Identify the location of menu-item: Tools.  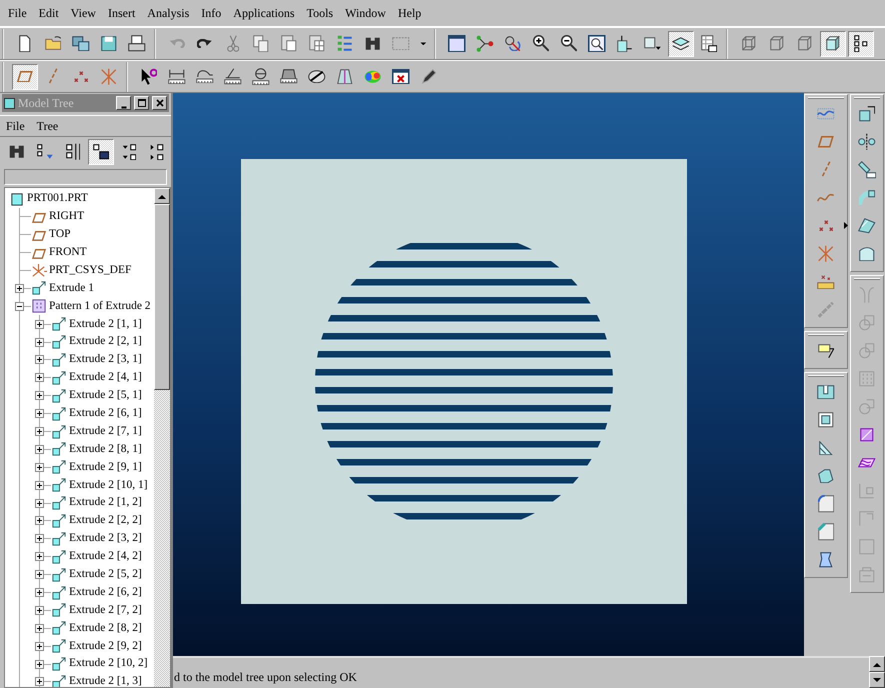
(320, 13).